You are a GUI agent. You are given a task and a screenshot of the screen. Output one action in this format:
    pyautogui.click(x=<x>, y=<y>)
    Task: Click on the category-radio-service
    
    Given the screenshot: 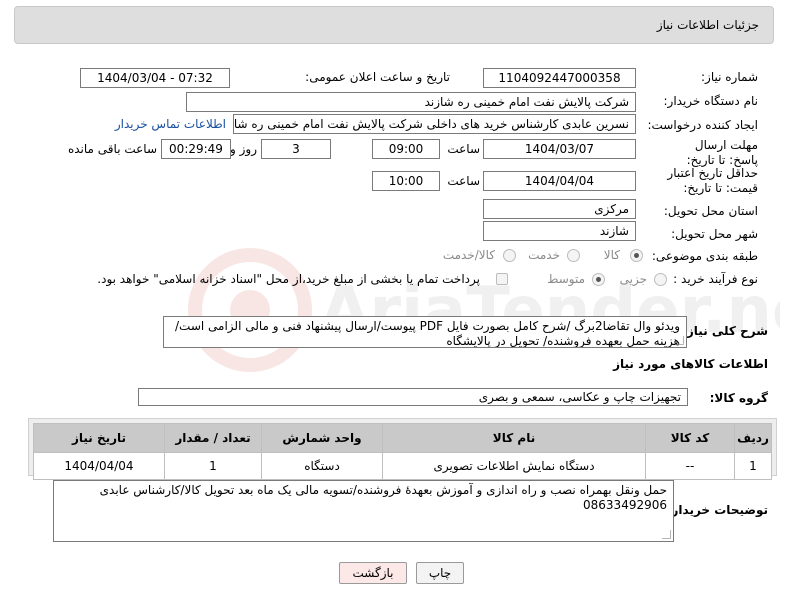 What is the action you would take?
    pyautogui.click(x=573, y=255)
    